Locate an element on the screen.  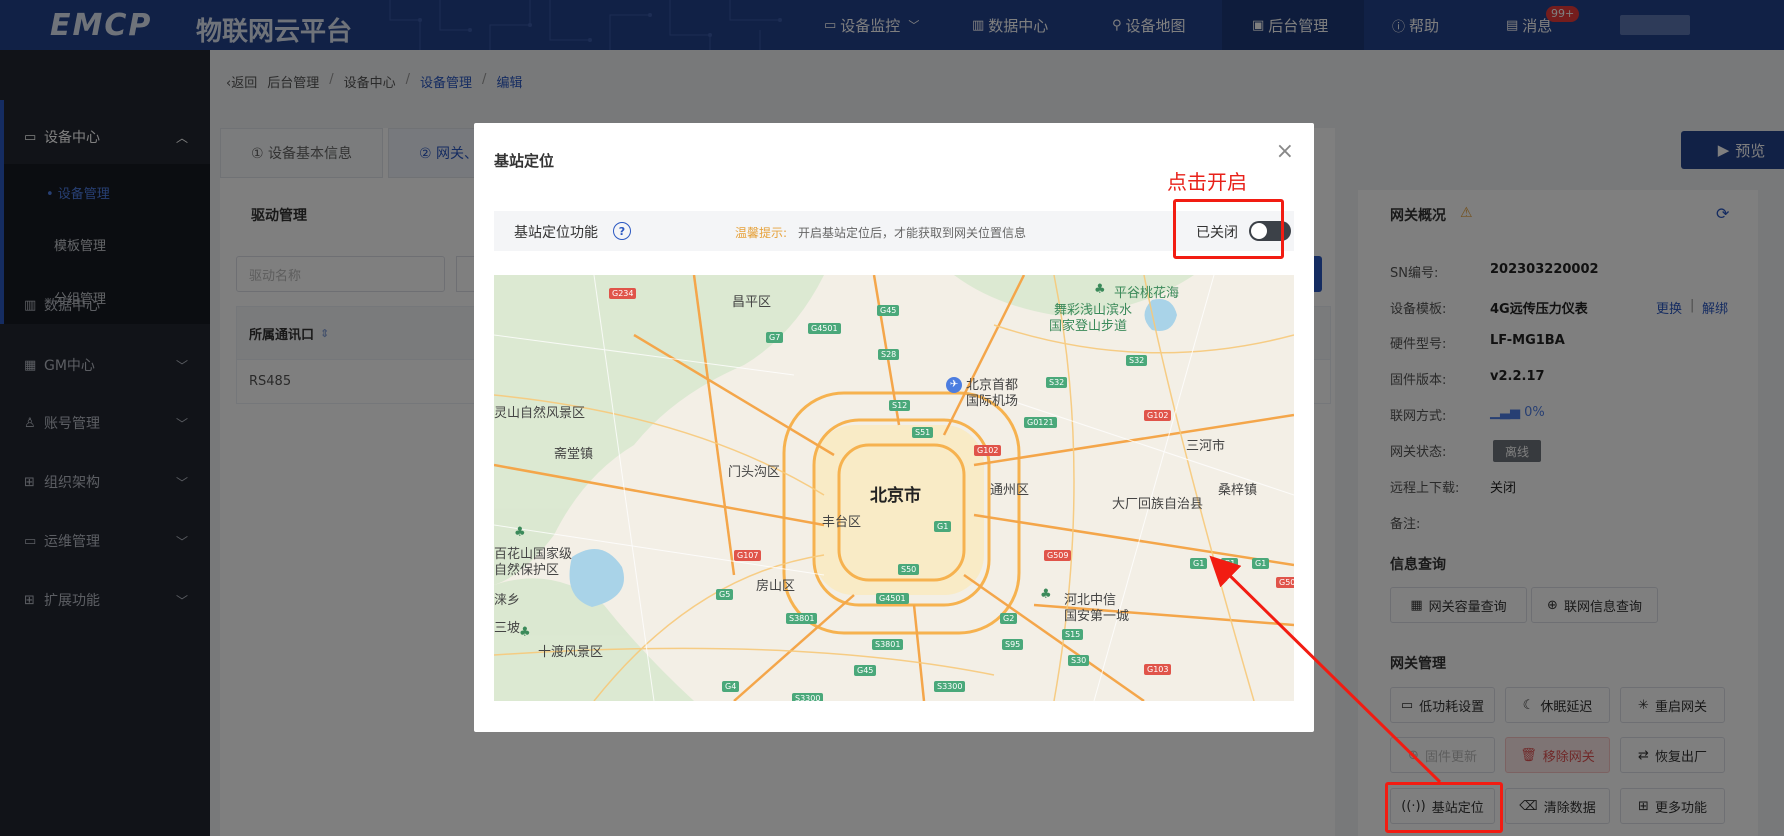
map-label: 国家登山步道 is located at coordinates (1088, 326).